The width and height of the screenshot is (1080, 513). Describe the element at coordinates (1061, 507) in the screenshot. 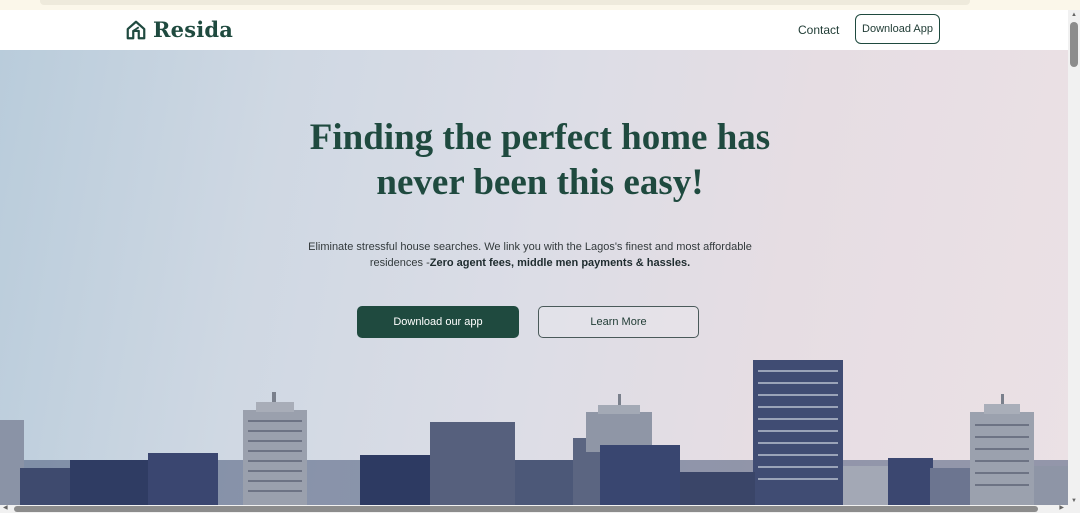

I see `scroll-right-icon: ▶` at that location.